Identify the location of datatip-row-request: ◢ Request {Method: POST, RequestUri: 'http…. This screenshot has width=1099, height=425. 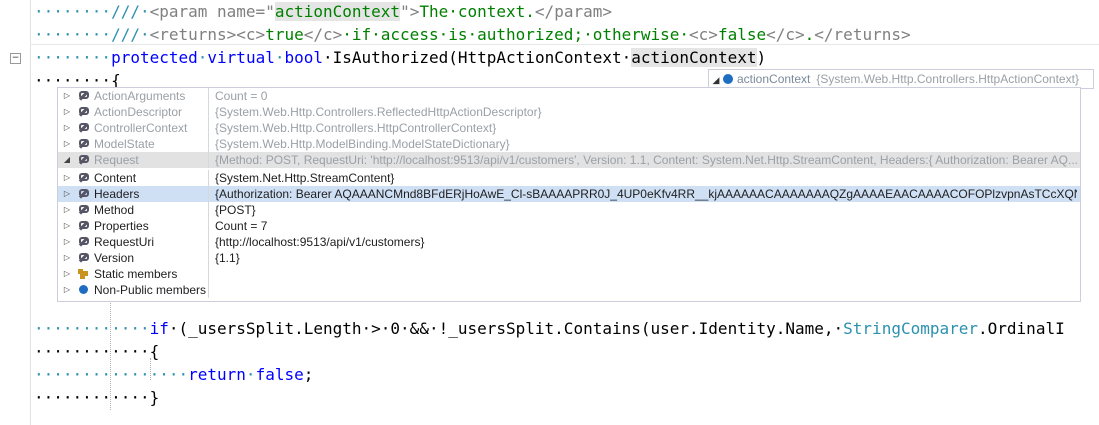
(569, 160).